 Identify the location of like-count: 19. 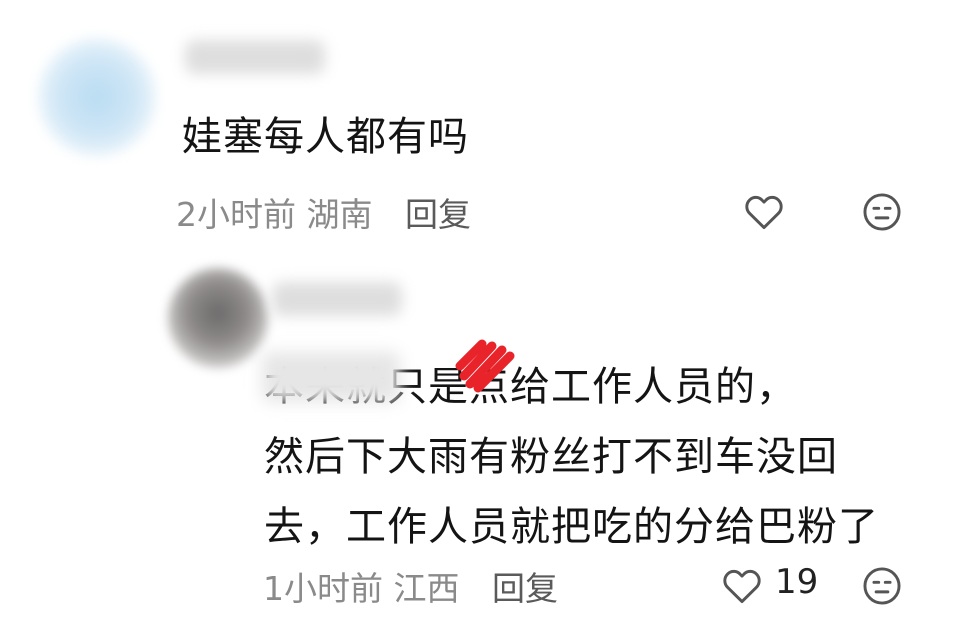
(797, 582).